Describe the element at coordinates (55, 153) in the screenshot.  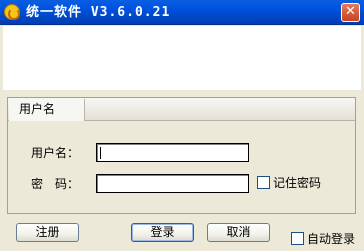
I see `username-label: 用户名：` at that location.